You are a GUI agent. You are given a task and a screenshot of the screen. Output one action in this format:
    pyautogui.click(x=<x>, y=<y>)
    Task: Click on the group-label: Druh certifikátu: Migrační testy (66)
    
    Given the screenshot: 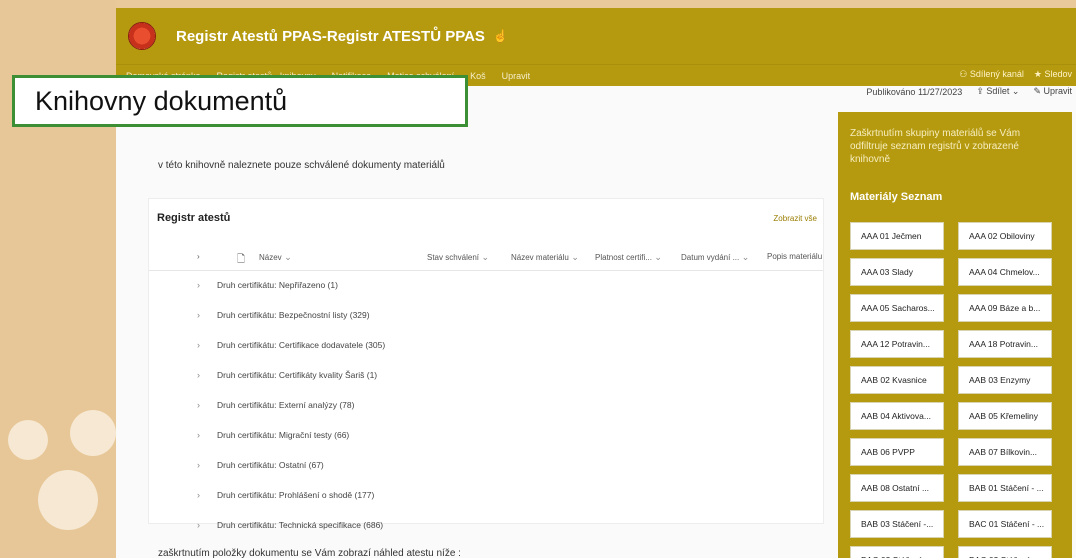 What is the action you would take?
    pyautogui.click(x=283, y=435)
    